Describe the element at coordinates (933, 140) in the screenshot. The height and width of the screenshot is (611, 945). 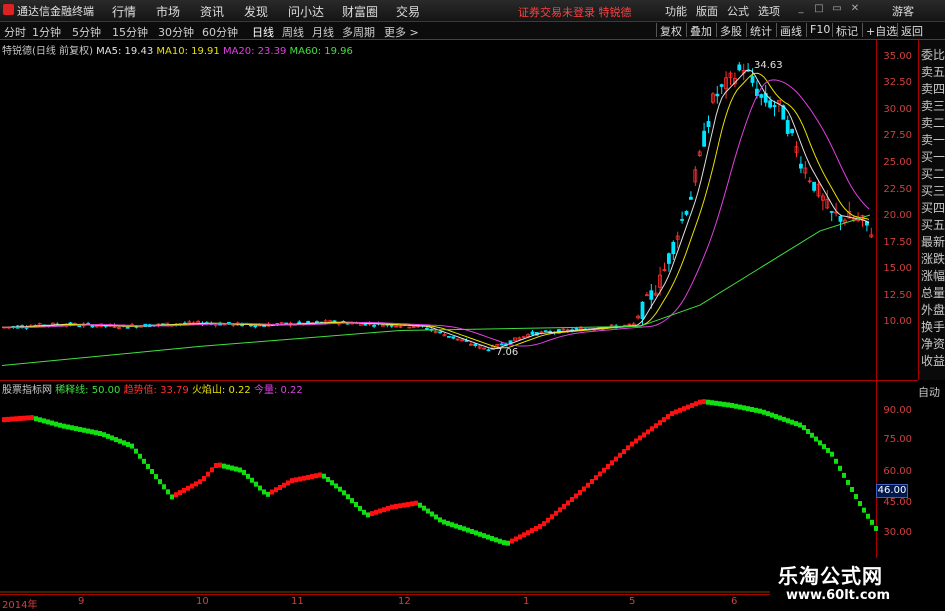
I see `panel-label-5: 卖一` at that location.